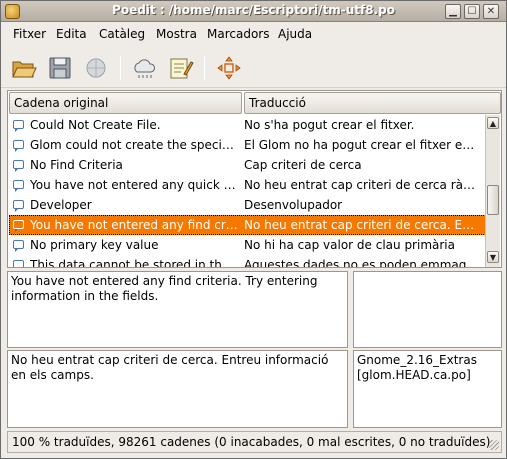 Image resolution: width=507 pixels, height=459 pixels. I want to click on save-disk-icon, so click(60, 68).